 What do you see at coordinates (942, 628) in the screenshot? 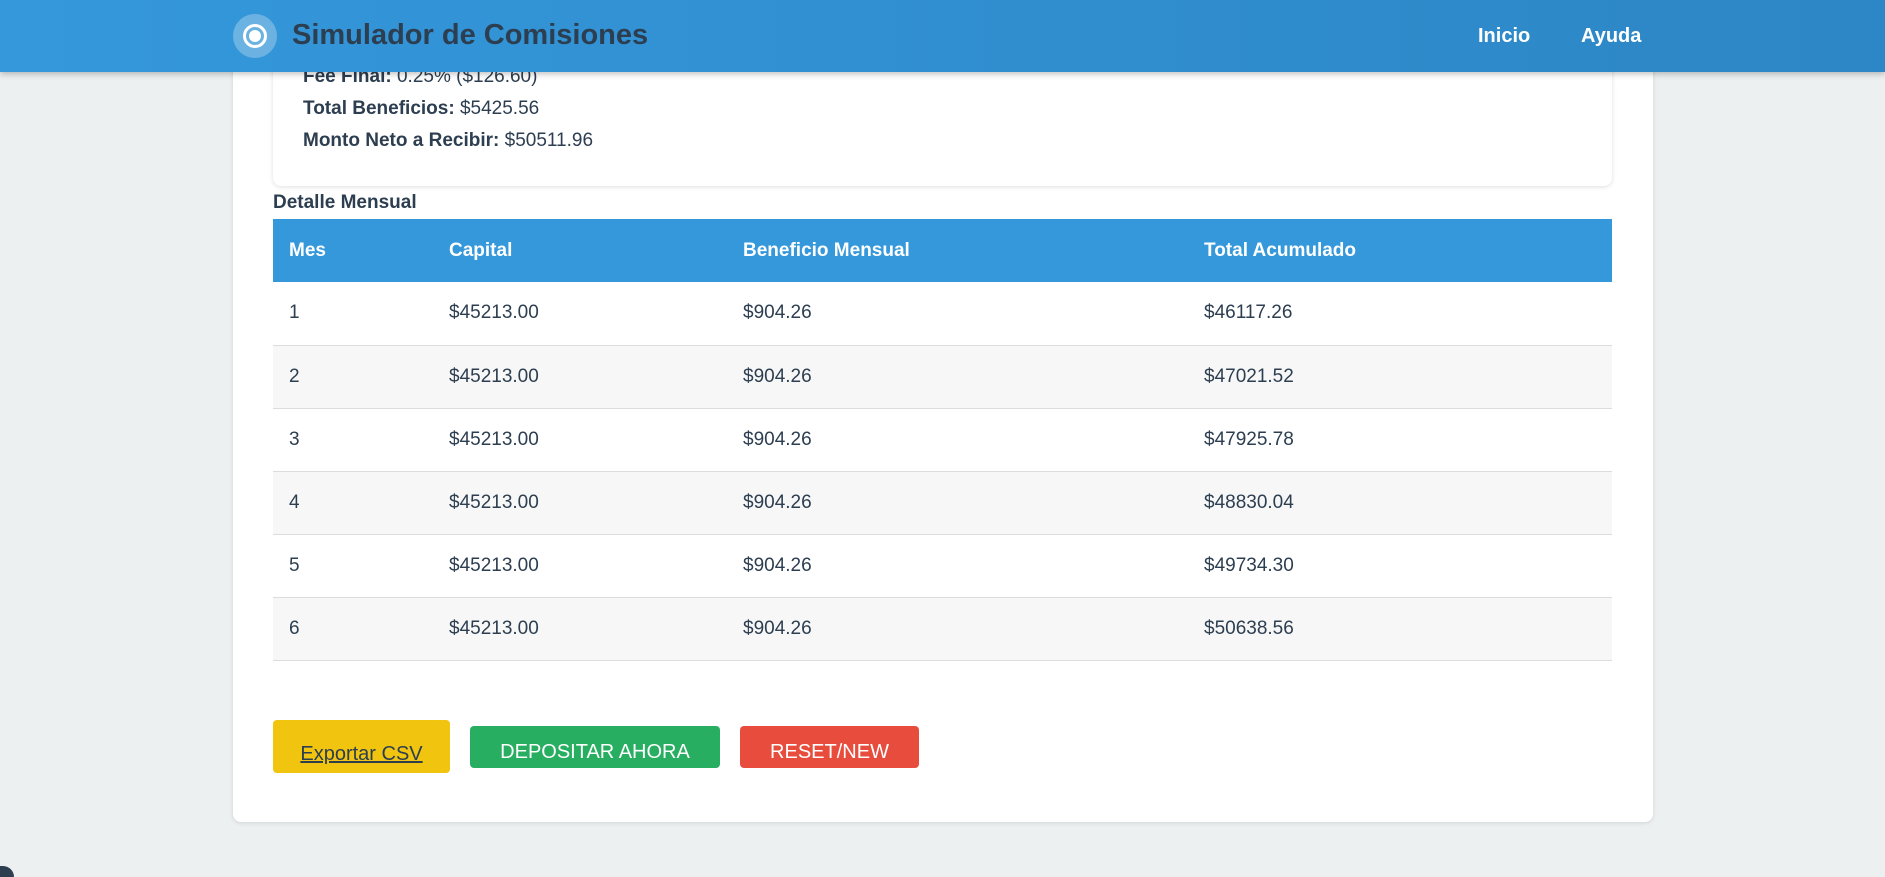
I see `table-row: 6 $45213.00 $904.26 $50638.56` at bounding box center [942, 628].